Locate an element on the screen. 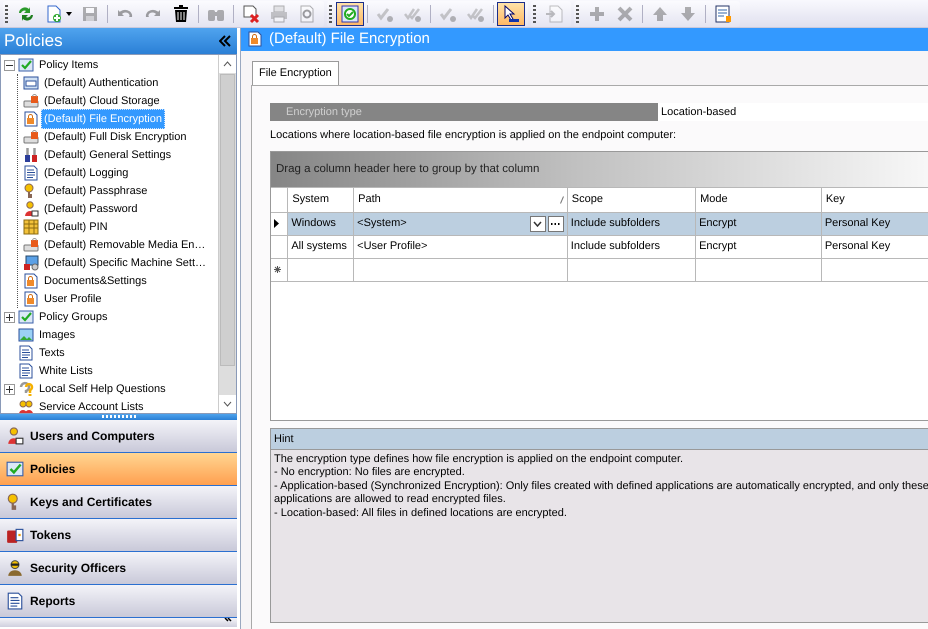 This screenshot has height=629, width=928. collapse-button is located at coordinates (225, 41).